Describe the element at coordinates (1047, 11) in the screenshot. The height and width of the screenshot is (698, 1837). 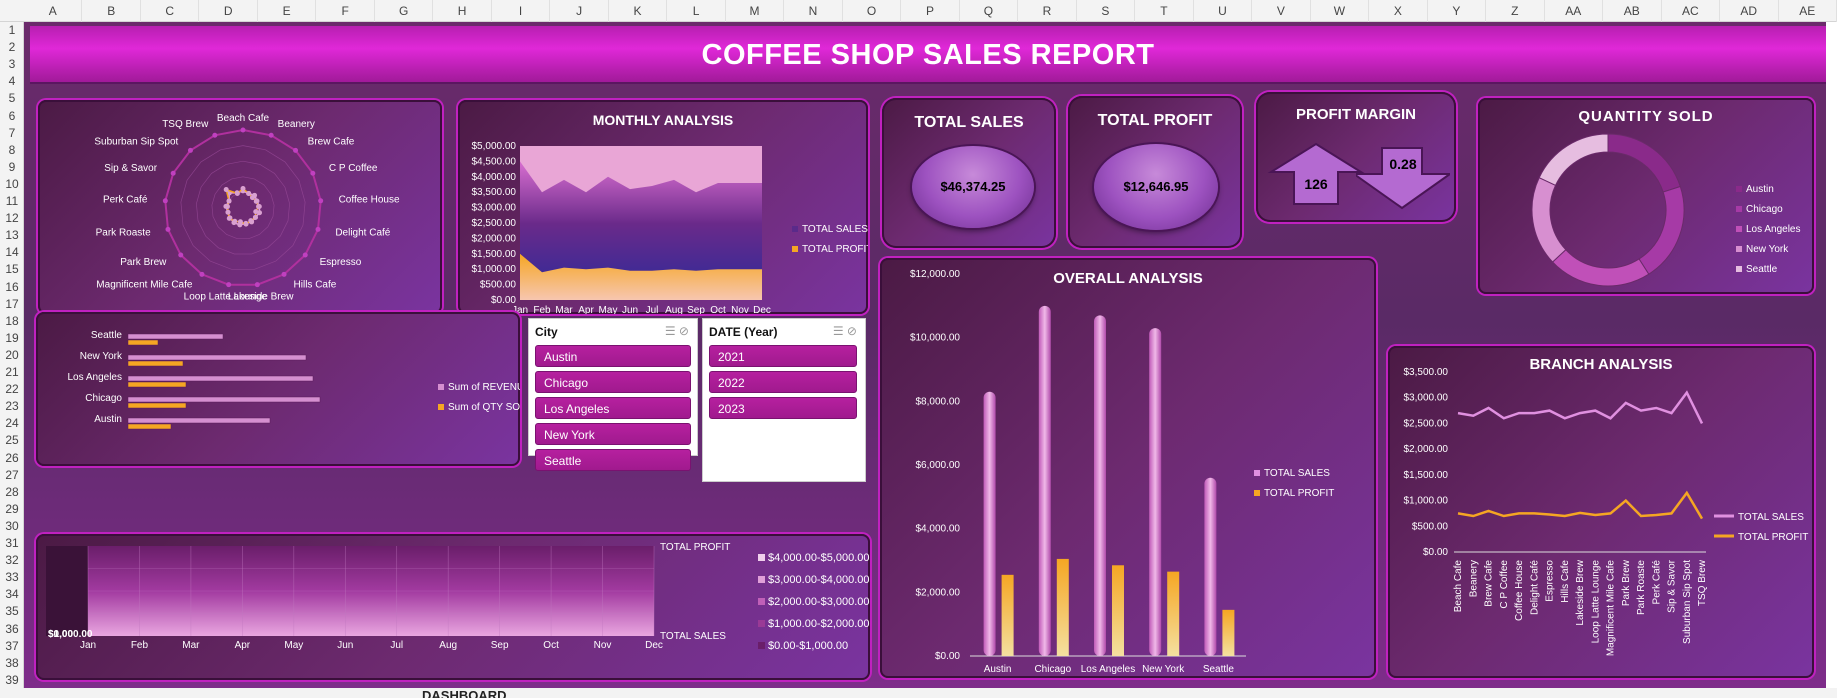
I see `column-header: R` at that location.